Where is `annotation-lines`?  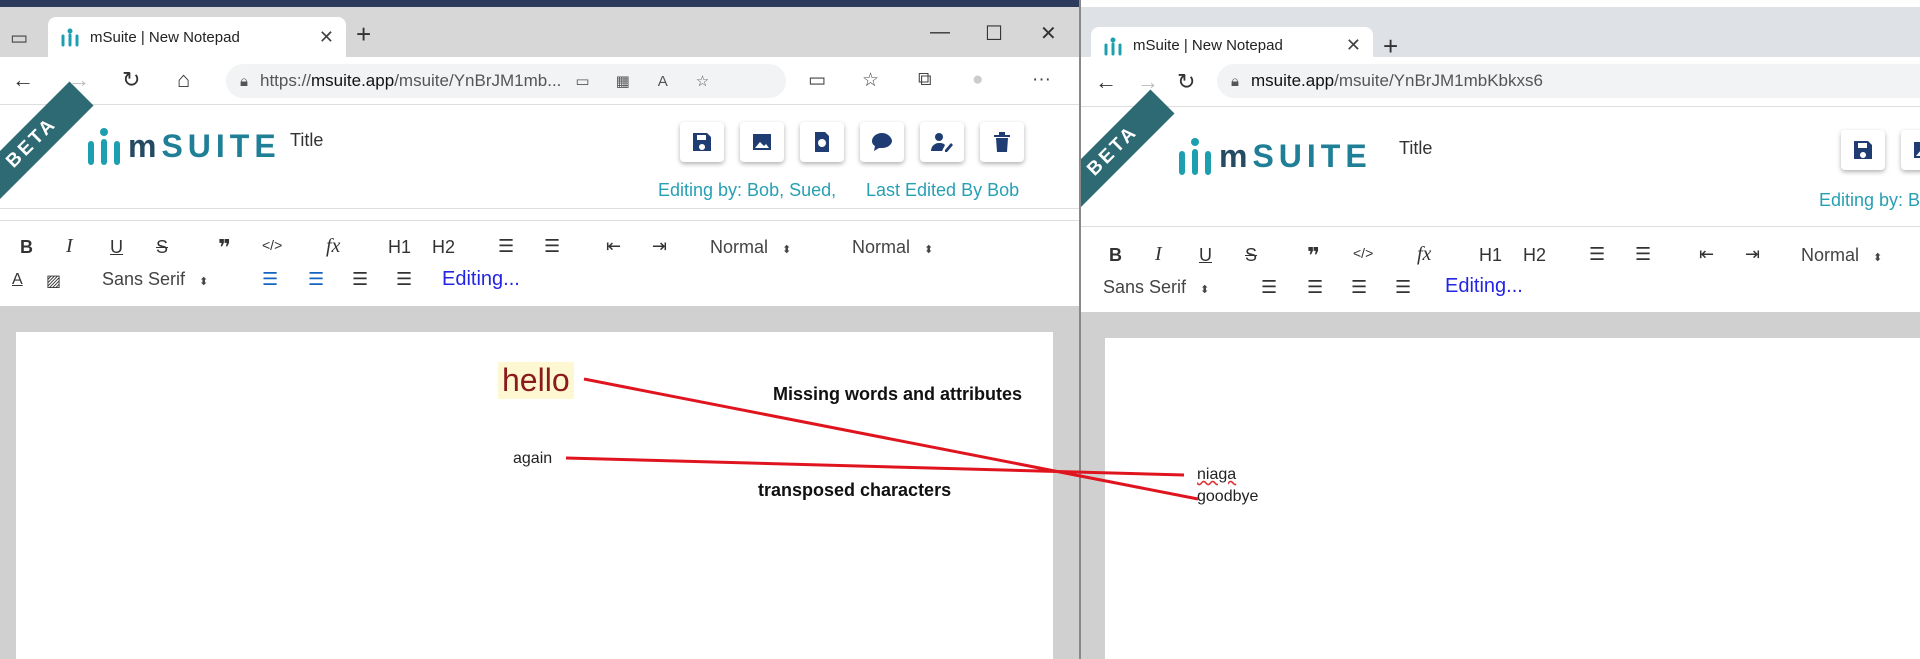 annotation-lines is located at coordinates (882, 439).